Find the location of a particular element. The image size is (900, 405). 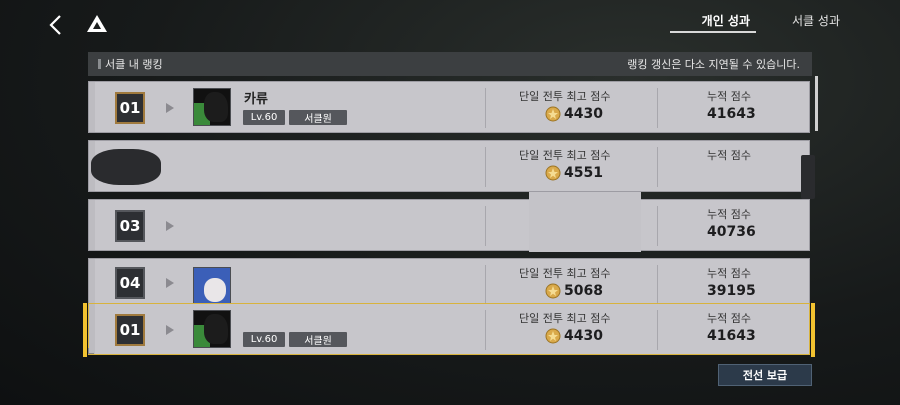

active-tab-indicator is located at coordinates (713, 32).